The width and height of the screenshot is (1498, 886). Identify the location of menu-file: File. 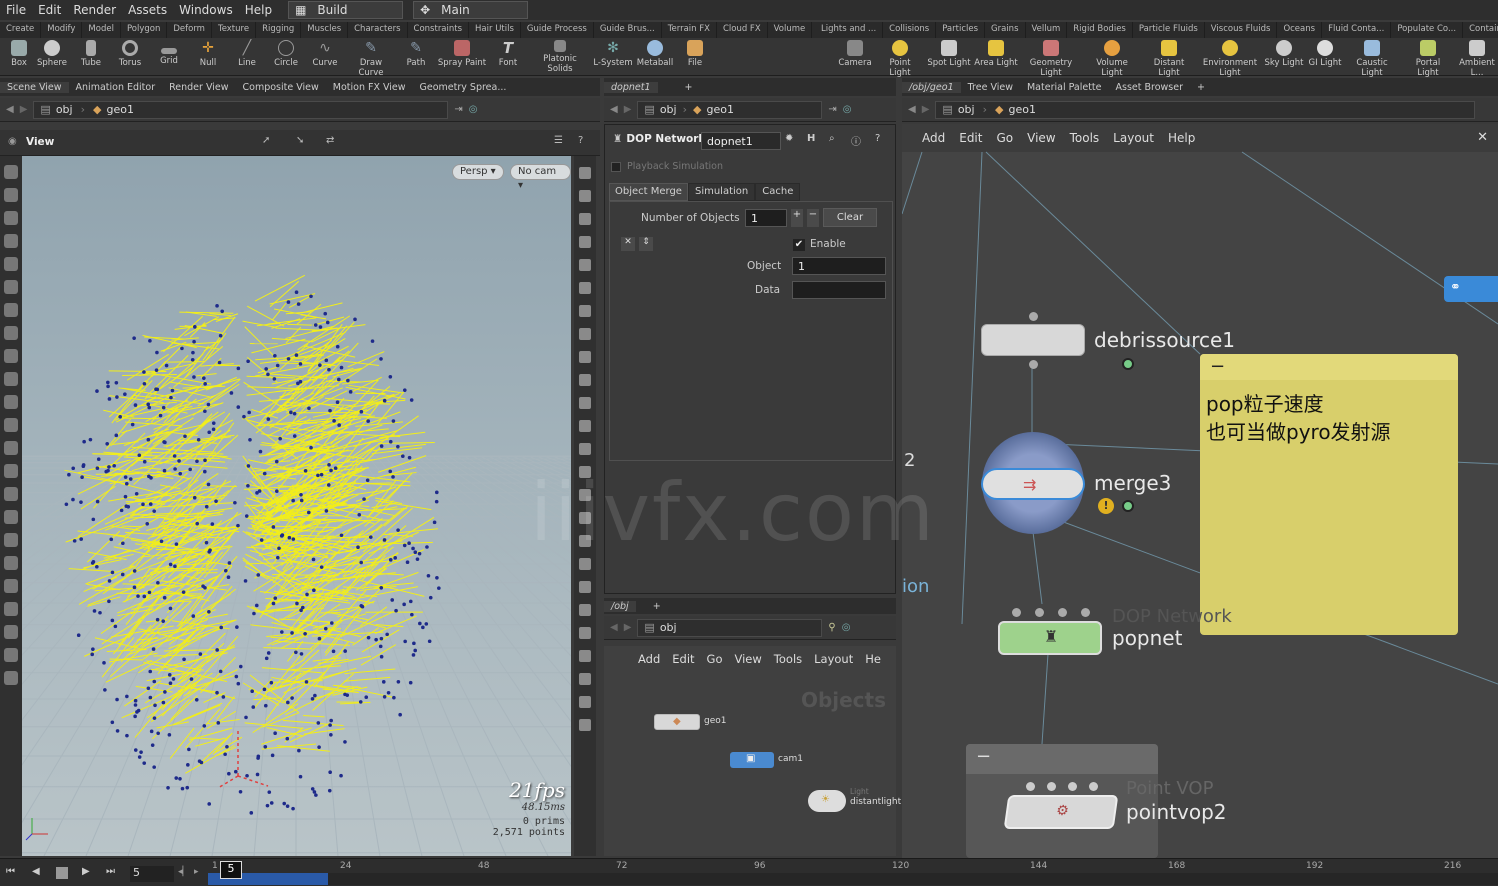
(16, 10).